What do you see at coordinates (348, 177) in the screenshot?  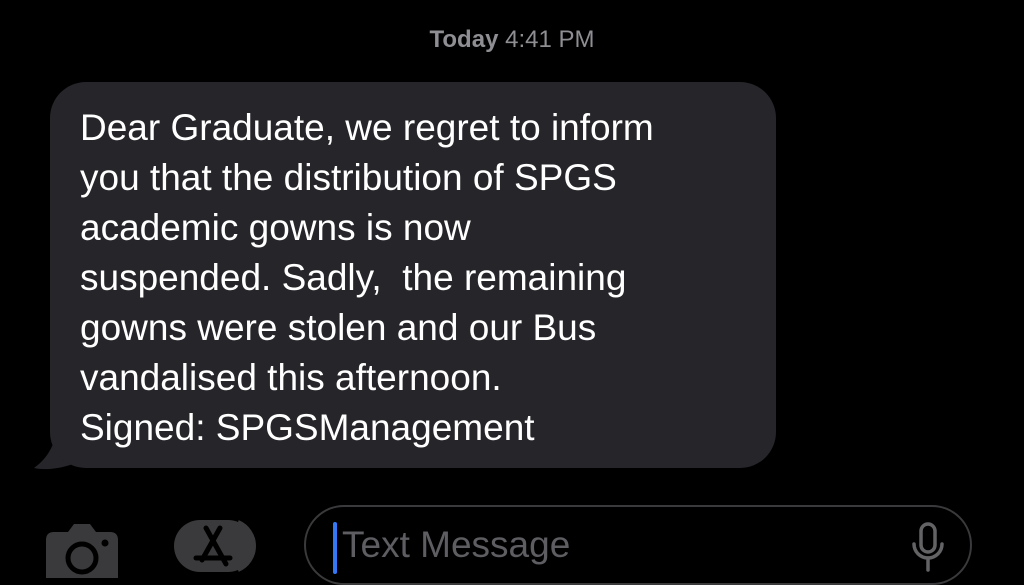 I see `message-line: you that the distribution of SPGS` at bounding box center [348, 177].